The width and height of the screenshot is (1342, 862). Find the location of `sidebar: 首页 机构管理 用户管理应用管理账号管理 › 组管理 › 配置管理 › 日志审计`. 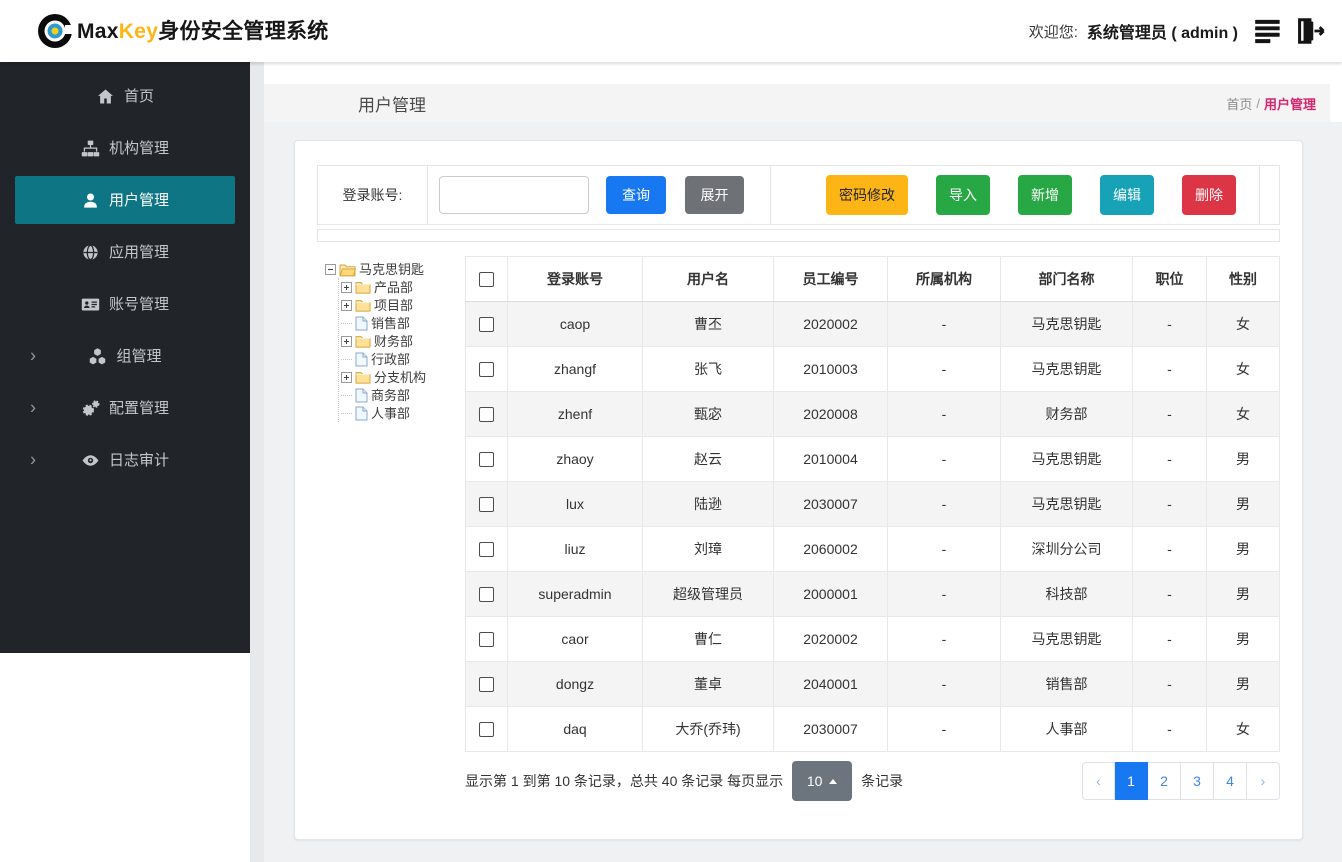

sidebar: 首页 机构管理 用户管理应用管理账号管理 › 组管理 › 配置管理 › 日志审计 is located at coordinates (125, 357).